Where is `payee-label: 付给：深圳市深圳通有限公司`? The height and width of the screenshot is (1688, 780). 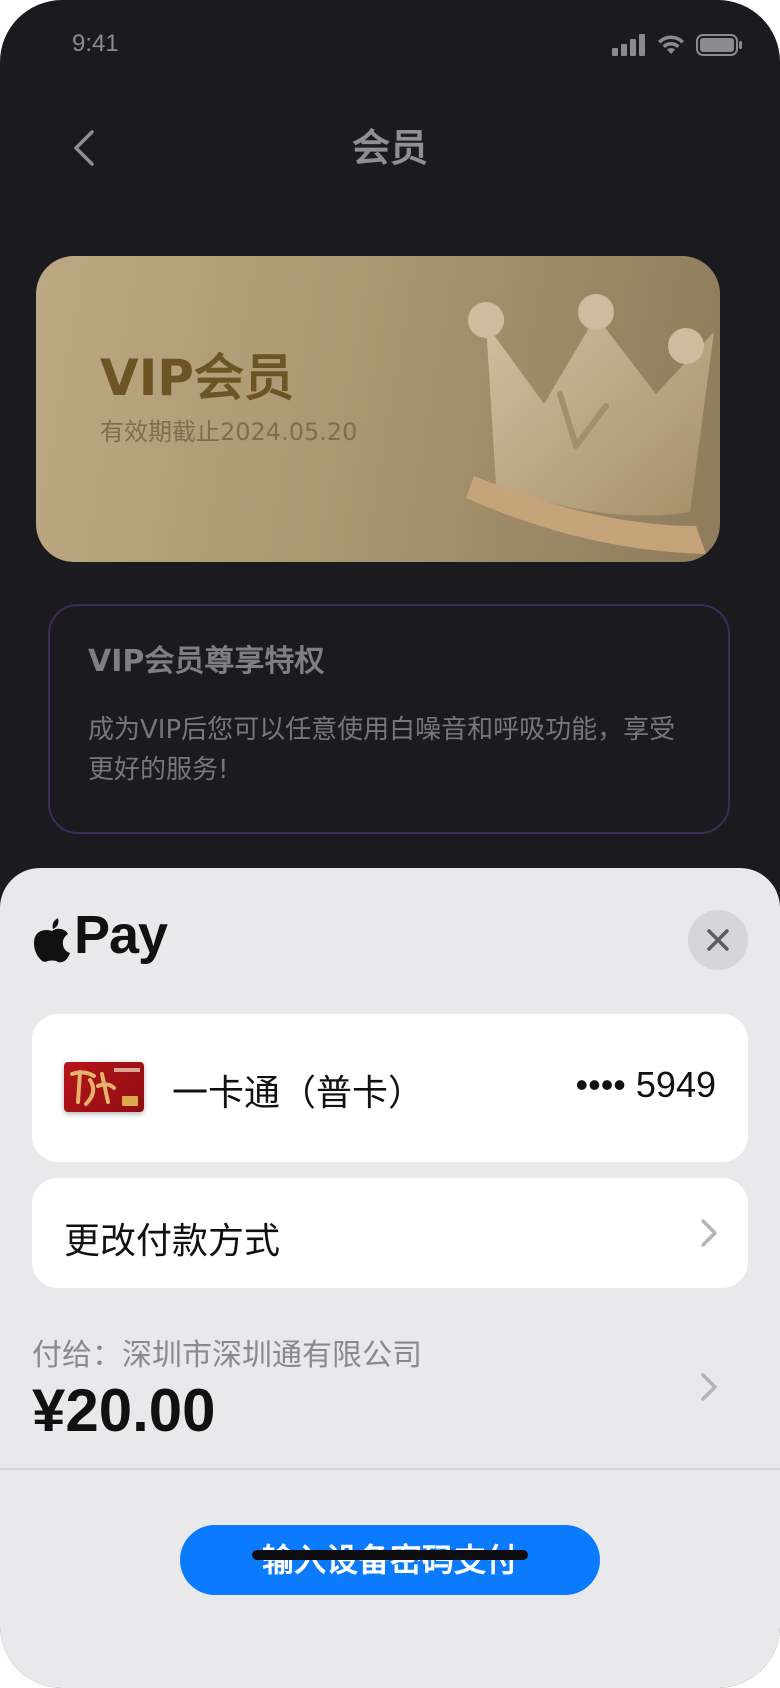
payee-label: 付给：深圳市深圳通有限公司 is located at coordinates (227, 1355).